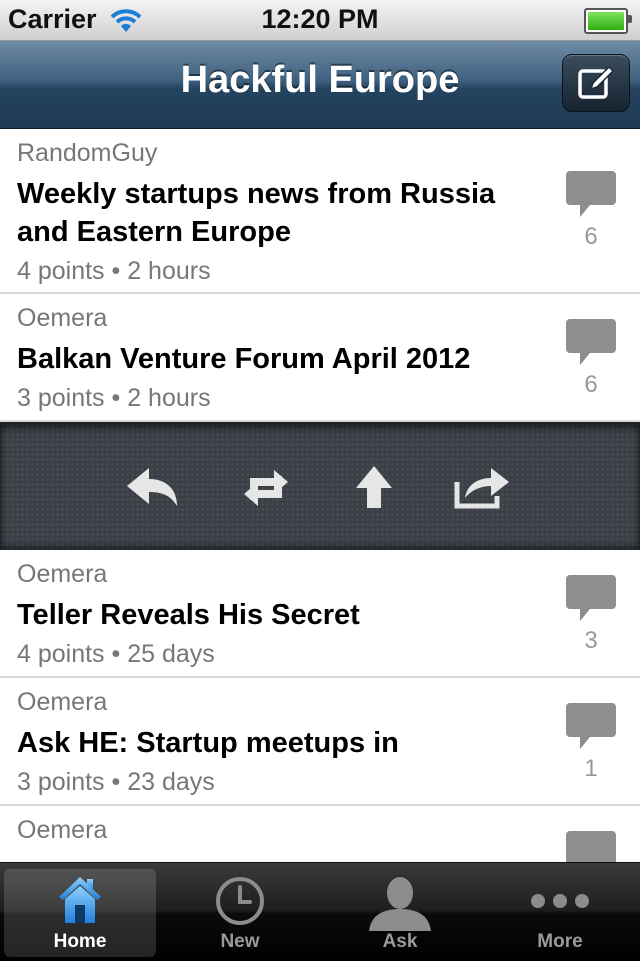 This screenshot has height=961, width=640. I want to click on tab-ask: Ask, so click(400, 913).